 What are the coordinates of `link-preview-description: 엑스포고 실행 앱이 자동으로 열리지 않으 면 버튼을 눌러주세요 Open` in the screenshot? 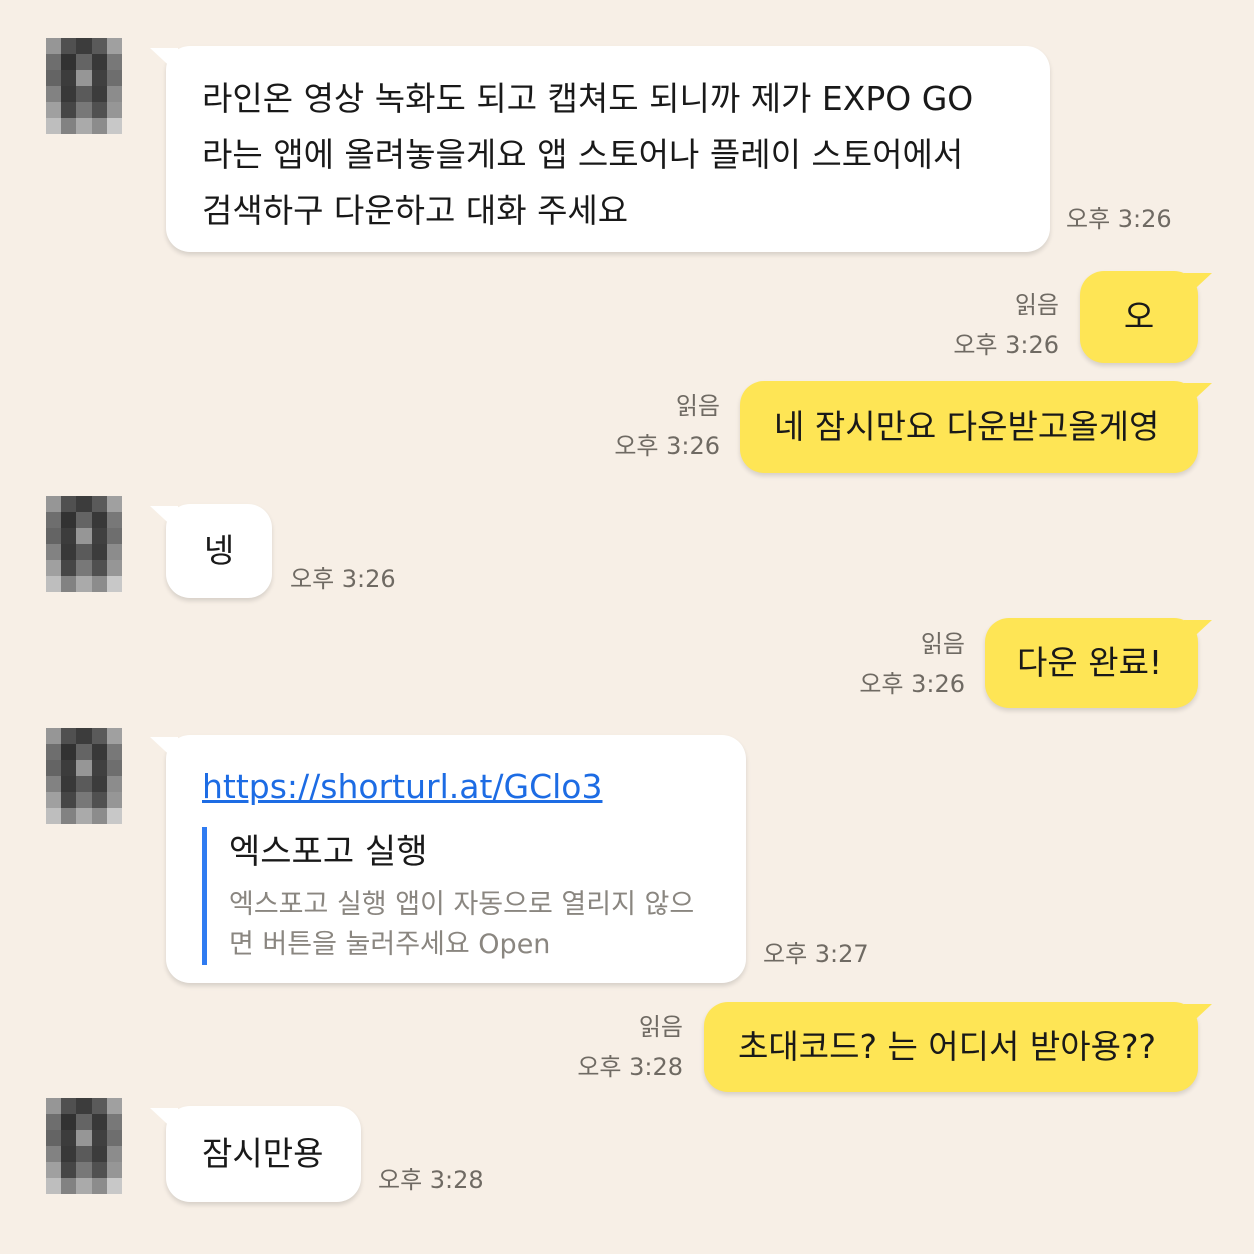 It's located at (469, 925).